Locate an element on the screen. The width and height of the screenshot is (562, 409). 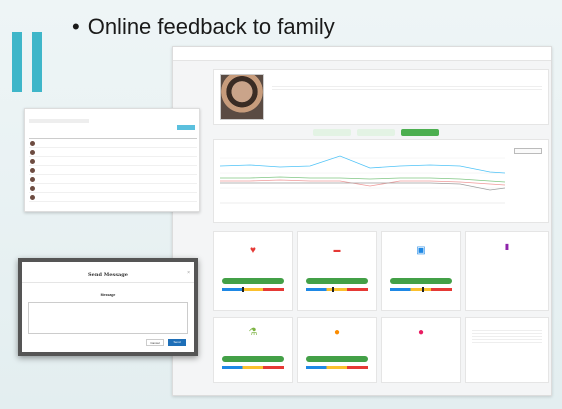
message-textarea is located at coordinates (108, 318).